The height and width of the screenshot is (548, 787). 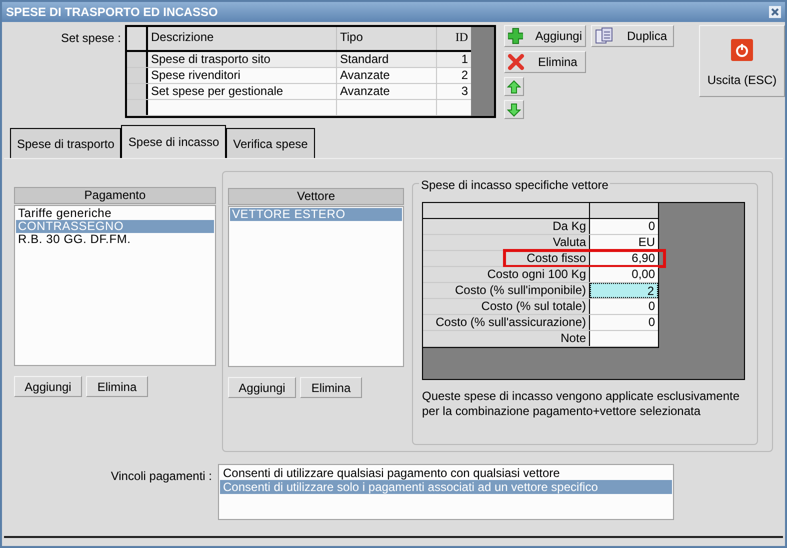 What do you see at coordinates (506, 242) in the screenshot?
I see `row-label: Valuta` at bounding box center [506, 242].